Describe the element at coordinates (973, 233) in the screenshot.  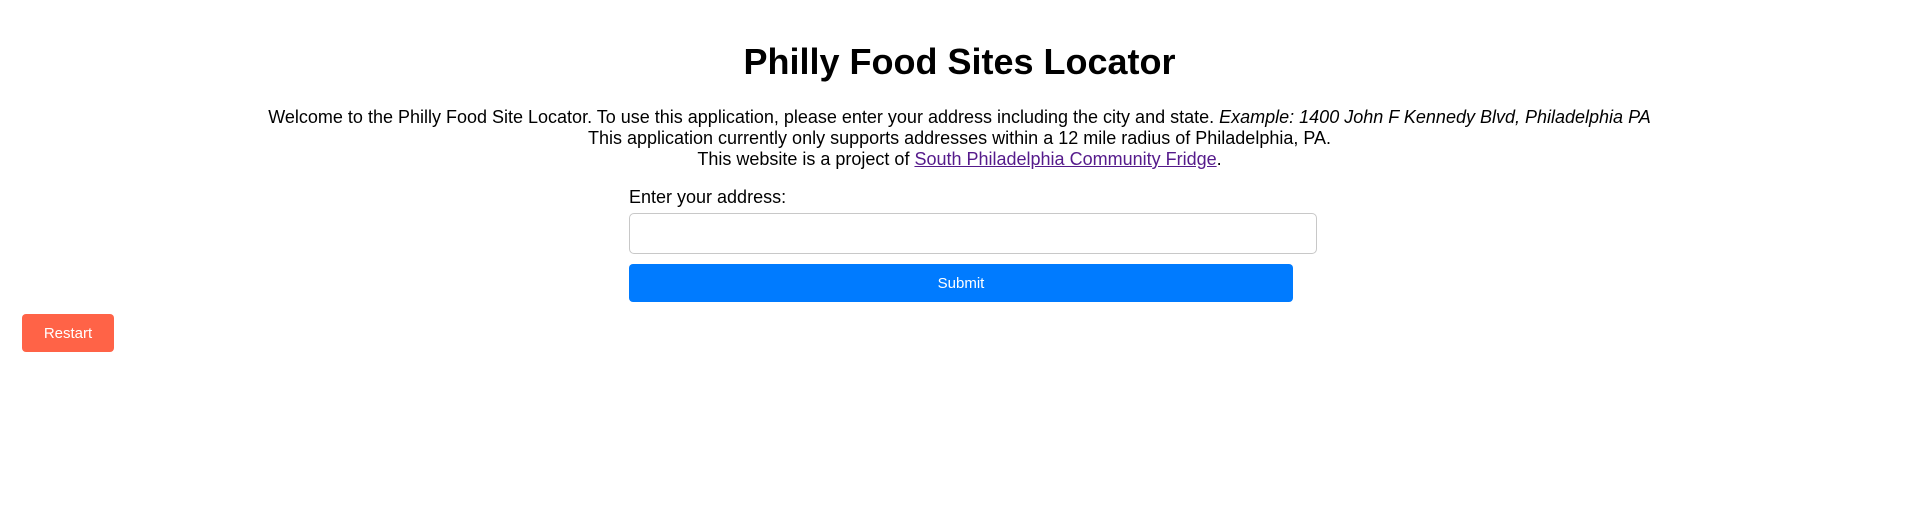
I see `address-input` at that location.